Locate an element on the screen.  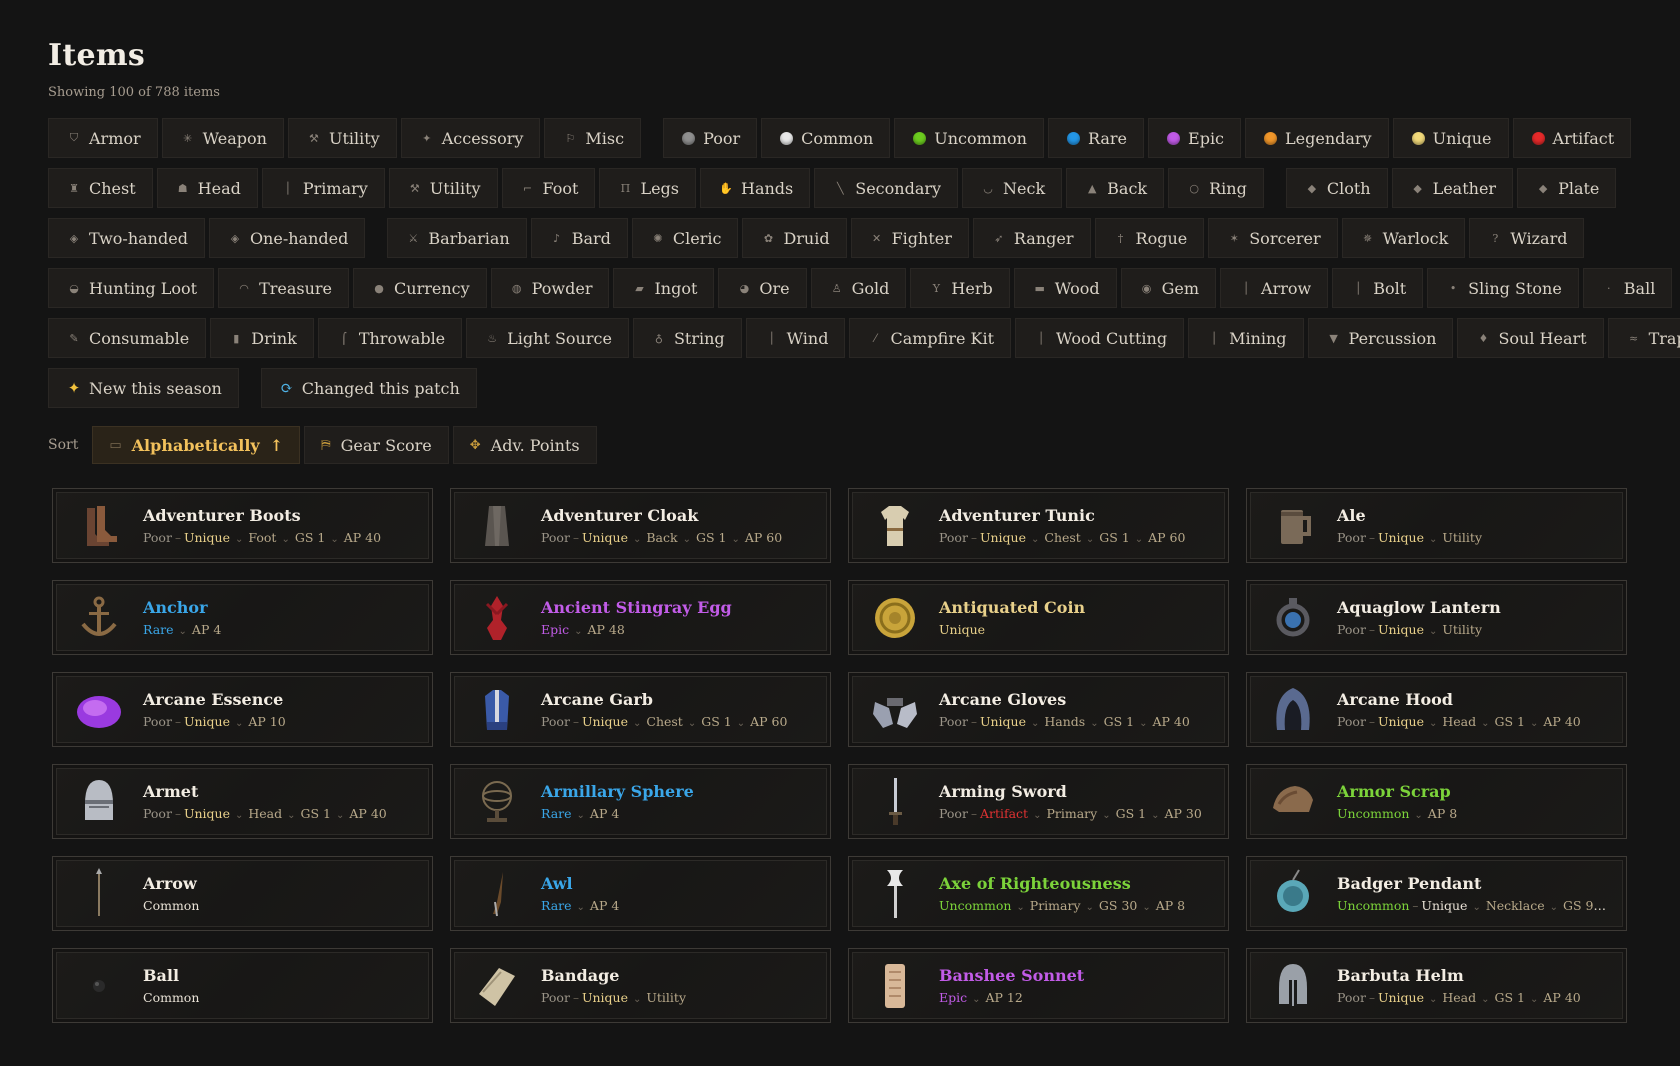
filter-legendary: Legendary is located at coordinates (1317, 138).